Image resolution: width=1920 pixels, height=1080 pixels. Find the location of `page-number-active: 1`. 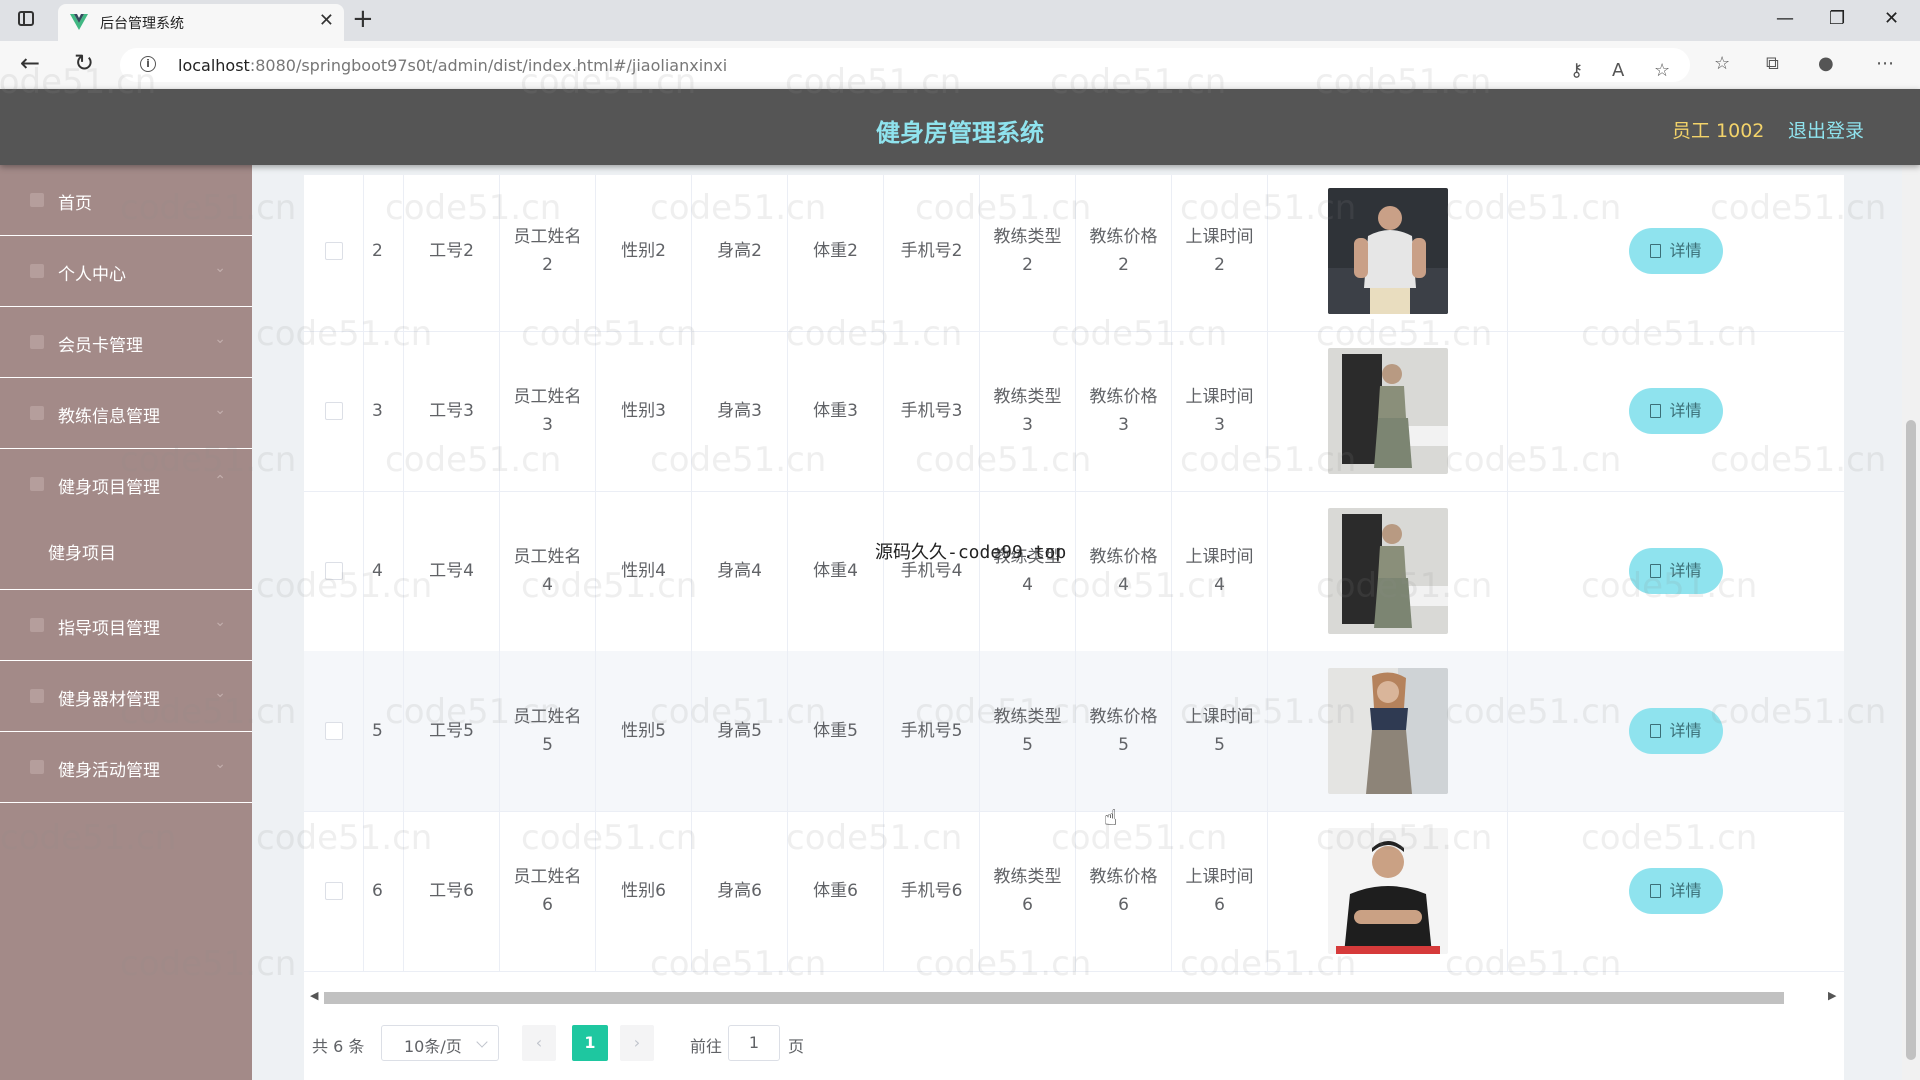

page-number-active: 1 is located at coordinates (590, 1043).